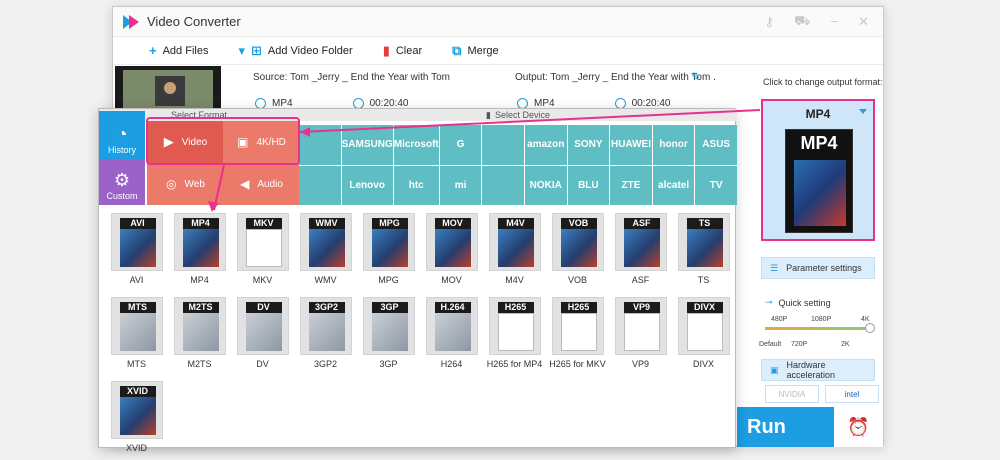 Image resolution: width=1000 pixels, height=460 pixels. What do you see at coordinates (770, 22) in the screenshot?
I see `key-icon: ⚷` at bounding box center [770, 22].